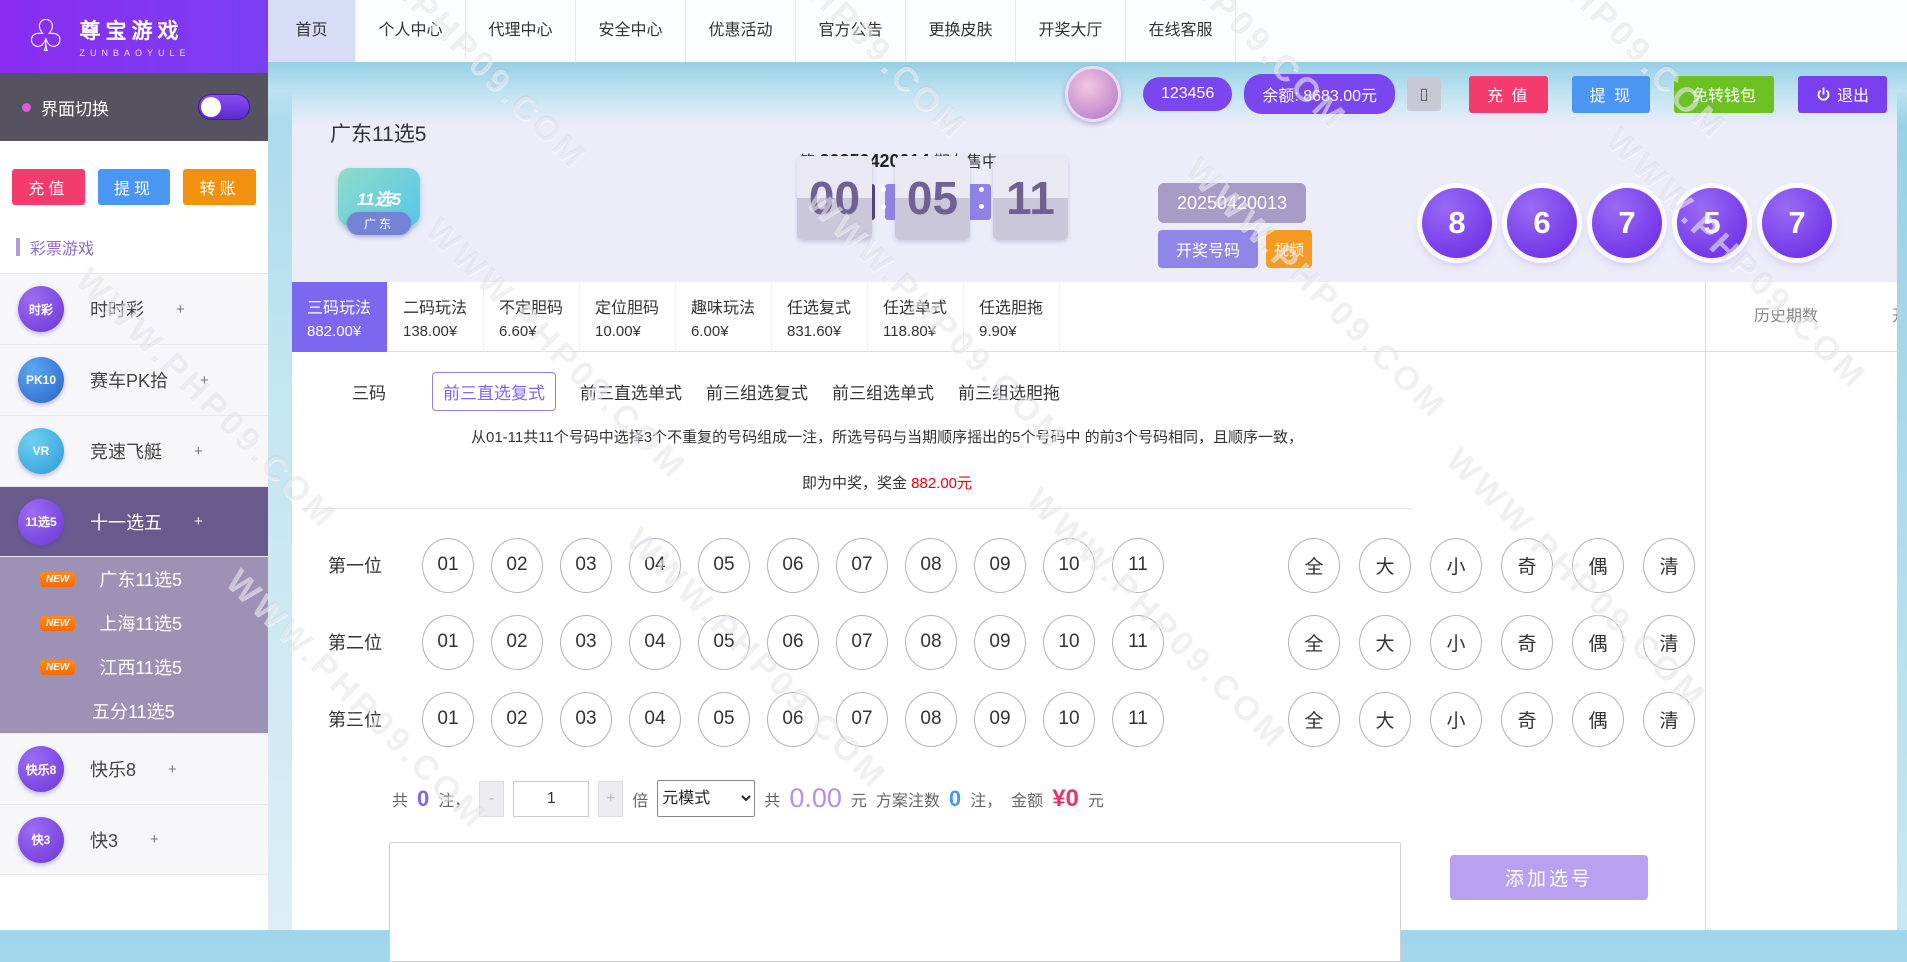 The height and width of the screenshot is (962, 1907). Describe the element at coordinates (610, 799) in the screenshot. I see `multiplier-plus-button: +` at that location.